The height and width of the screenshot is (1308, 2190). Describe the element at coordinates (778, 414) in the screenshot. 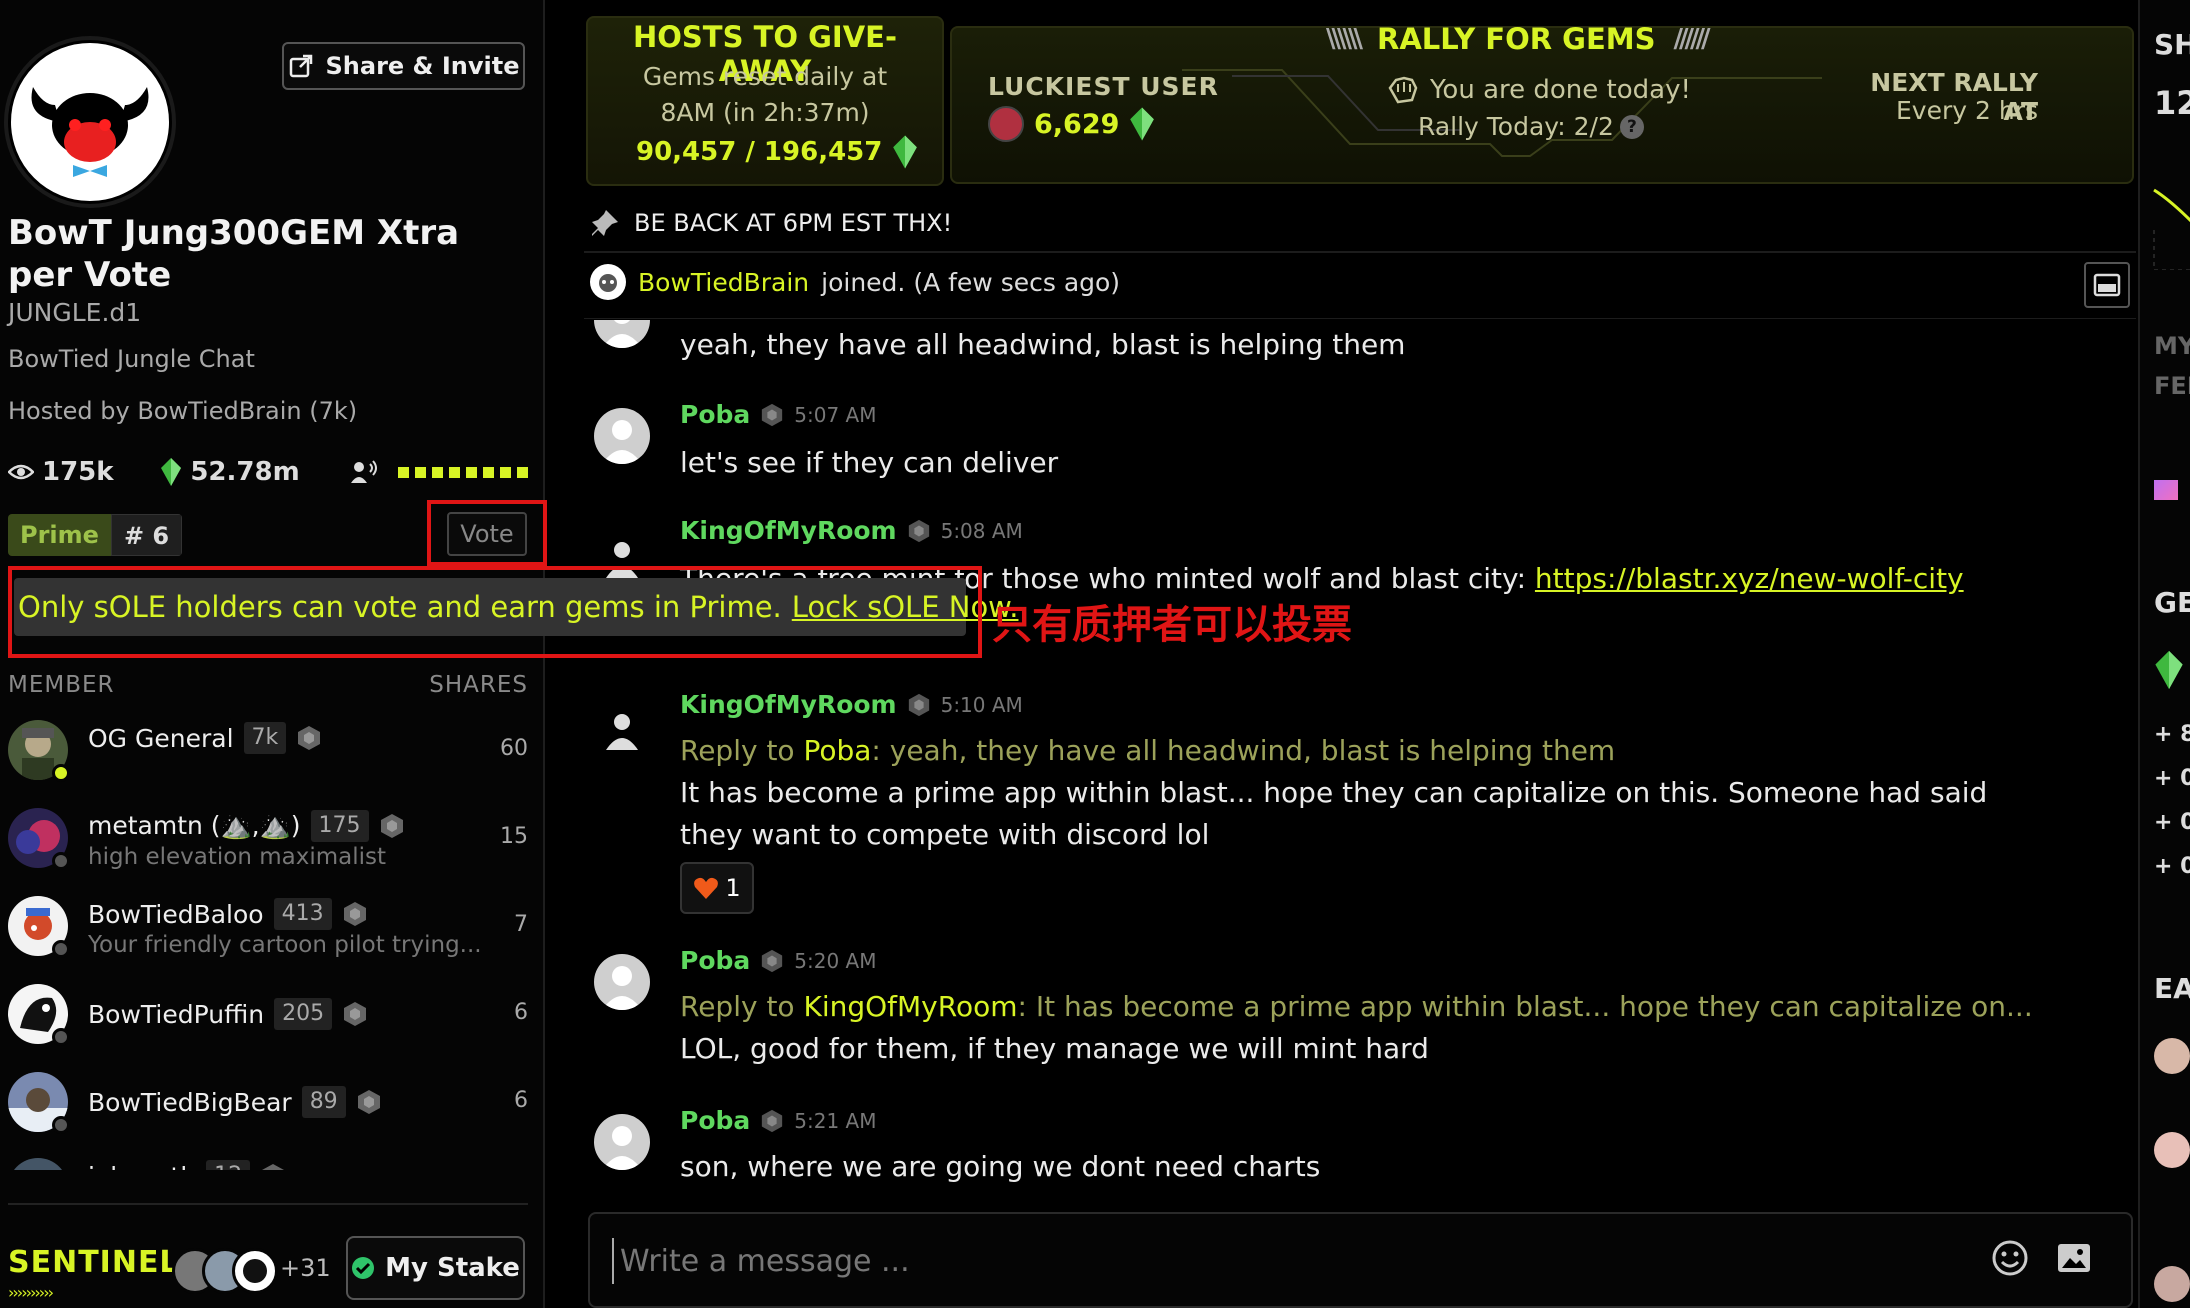

I see `message-author: Poba 5:07 AM` at that location.